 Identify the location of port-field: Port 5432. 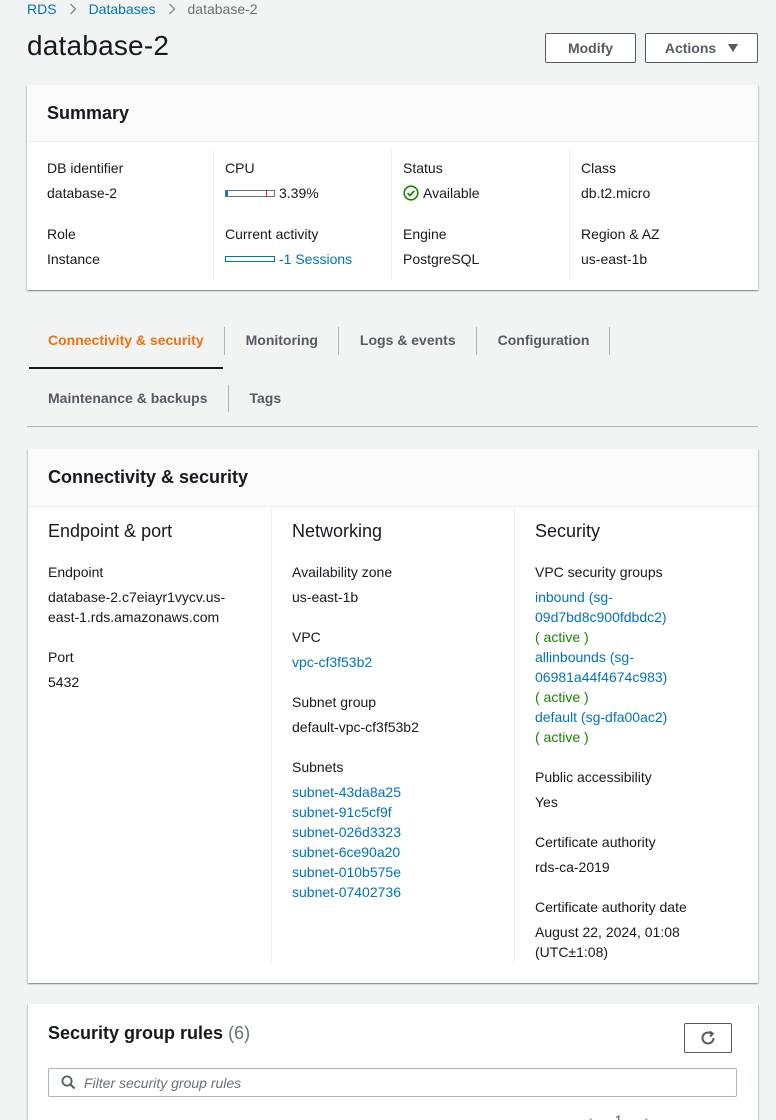
(154, 669).